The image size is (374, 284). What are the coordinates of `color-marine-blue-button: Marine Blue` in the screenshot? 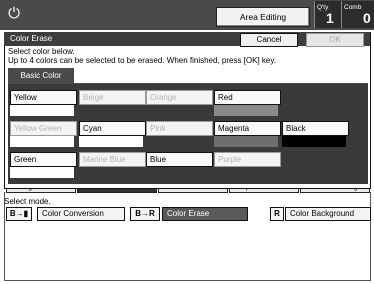 It's located at (112, 159).